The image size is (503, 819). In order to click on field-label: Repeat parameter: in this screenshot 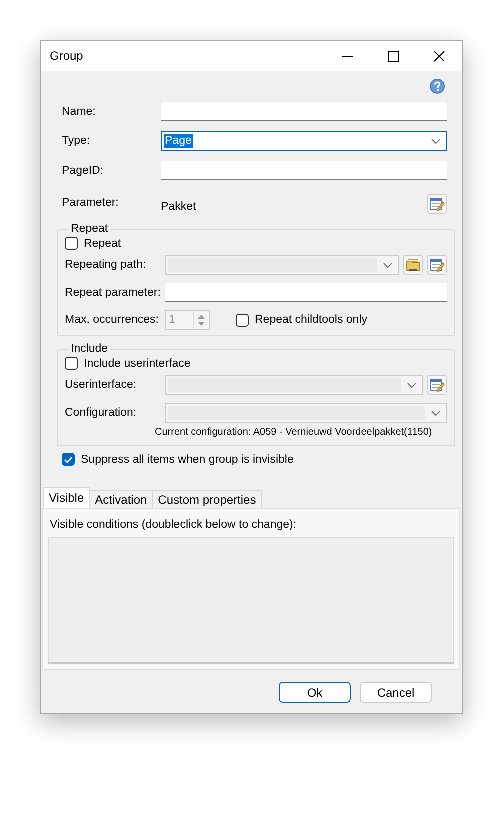, I will do `click(113, 292)`.